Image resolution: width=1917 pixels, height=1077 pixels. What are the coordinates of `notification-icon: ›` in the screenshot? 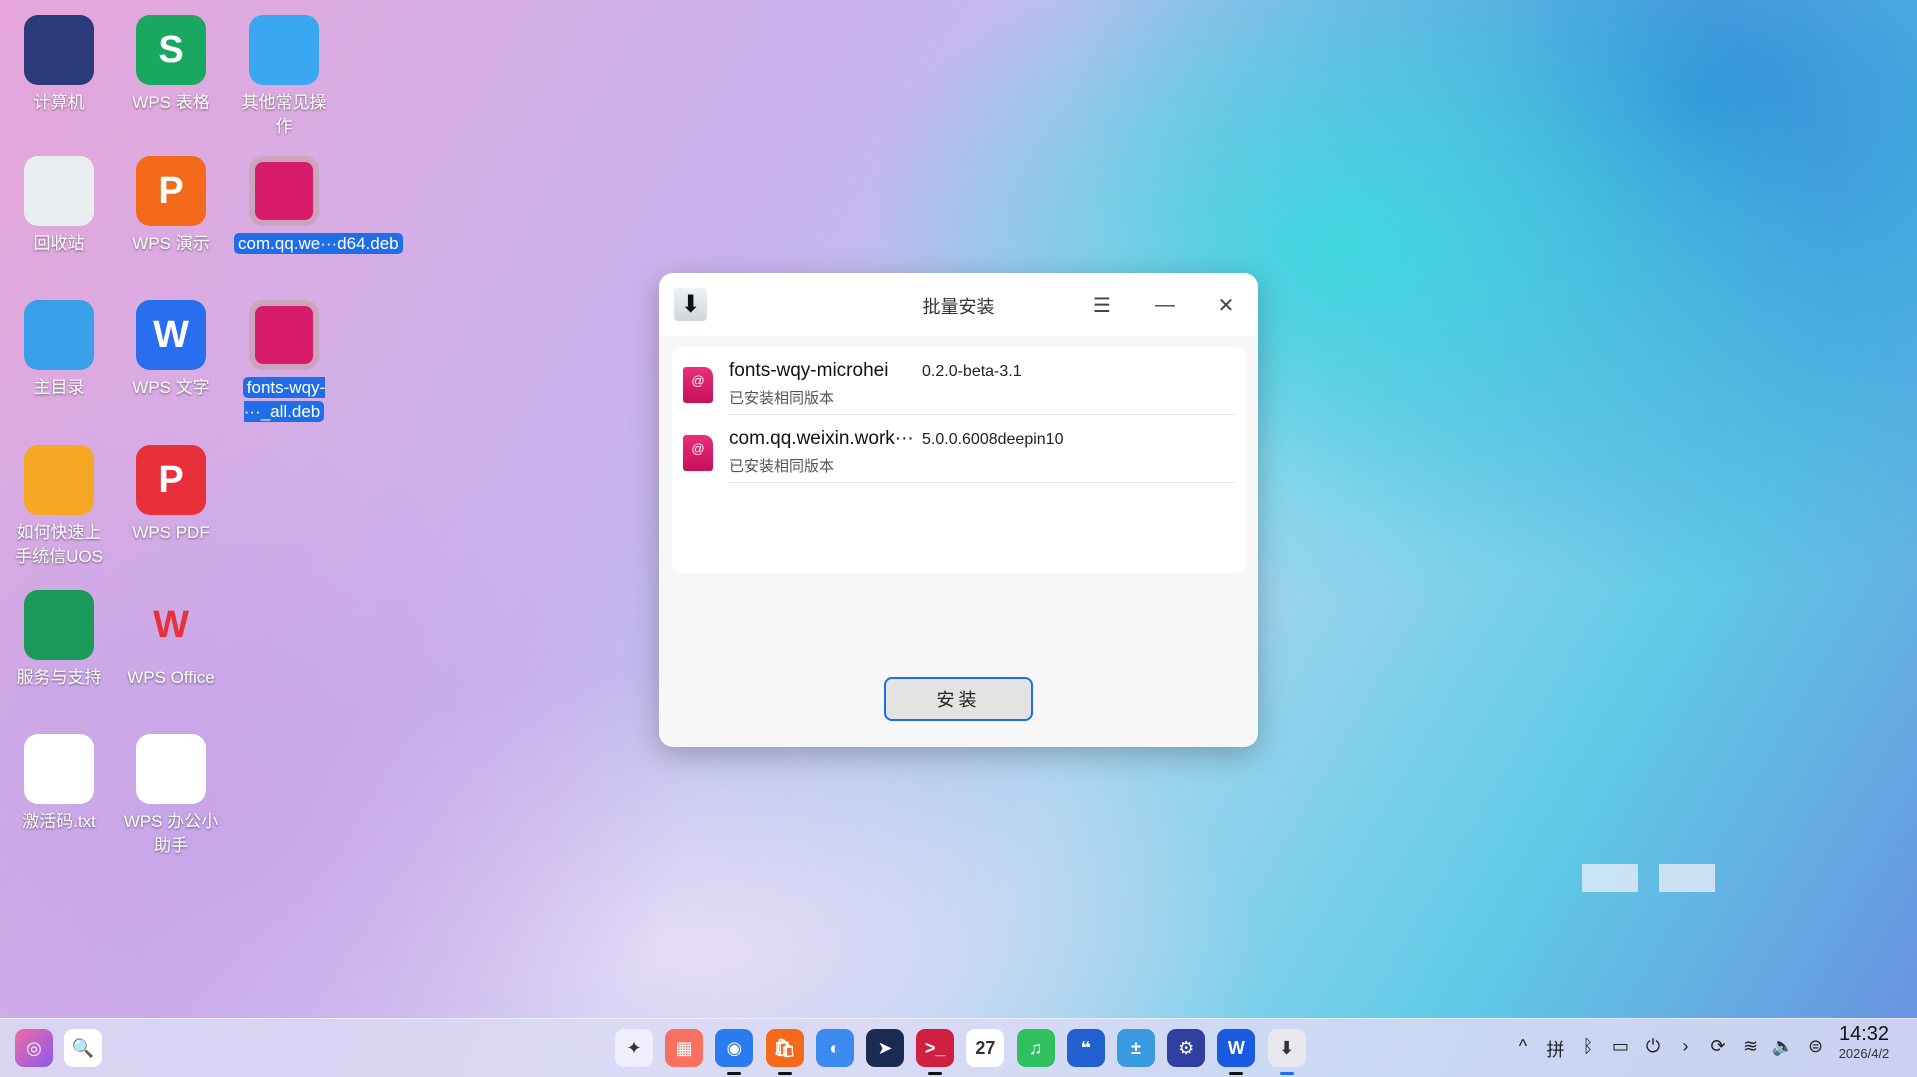 It's located at (1686, 1046).